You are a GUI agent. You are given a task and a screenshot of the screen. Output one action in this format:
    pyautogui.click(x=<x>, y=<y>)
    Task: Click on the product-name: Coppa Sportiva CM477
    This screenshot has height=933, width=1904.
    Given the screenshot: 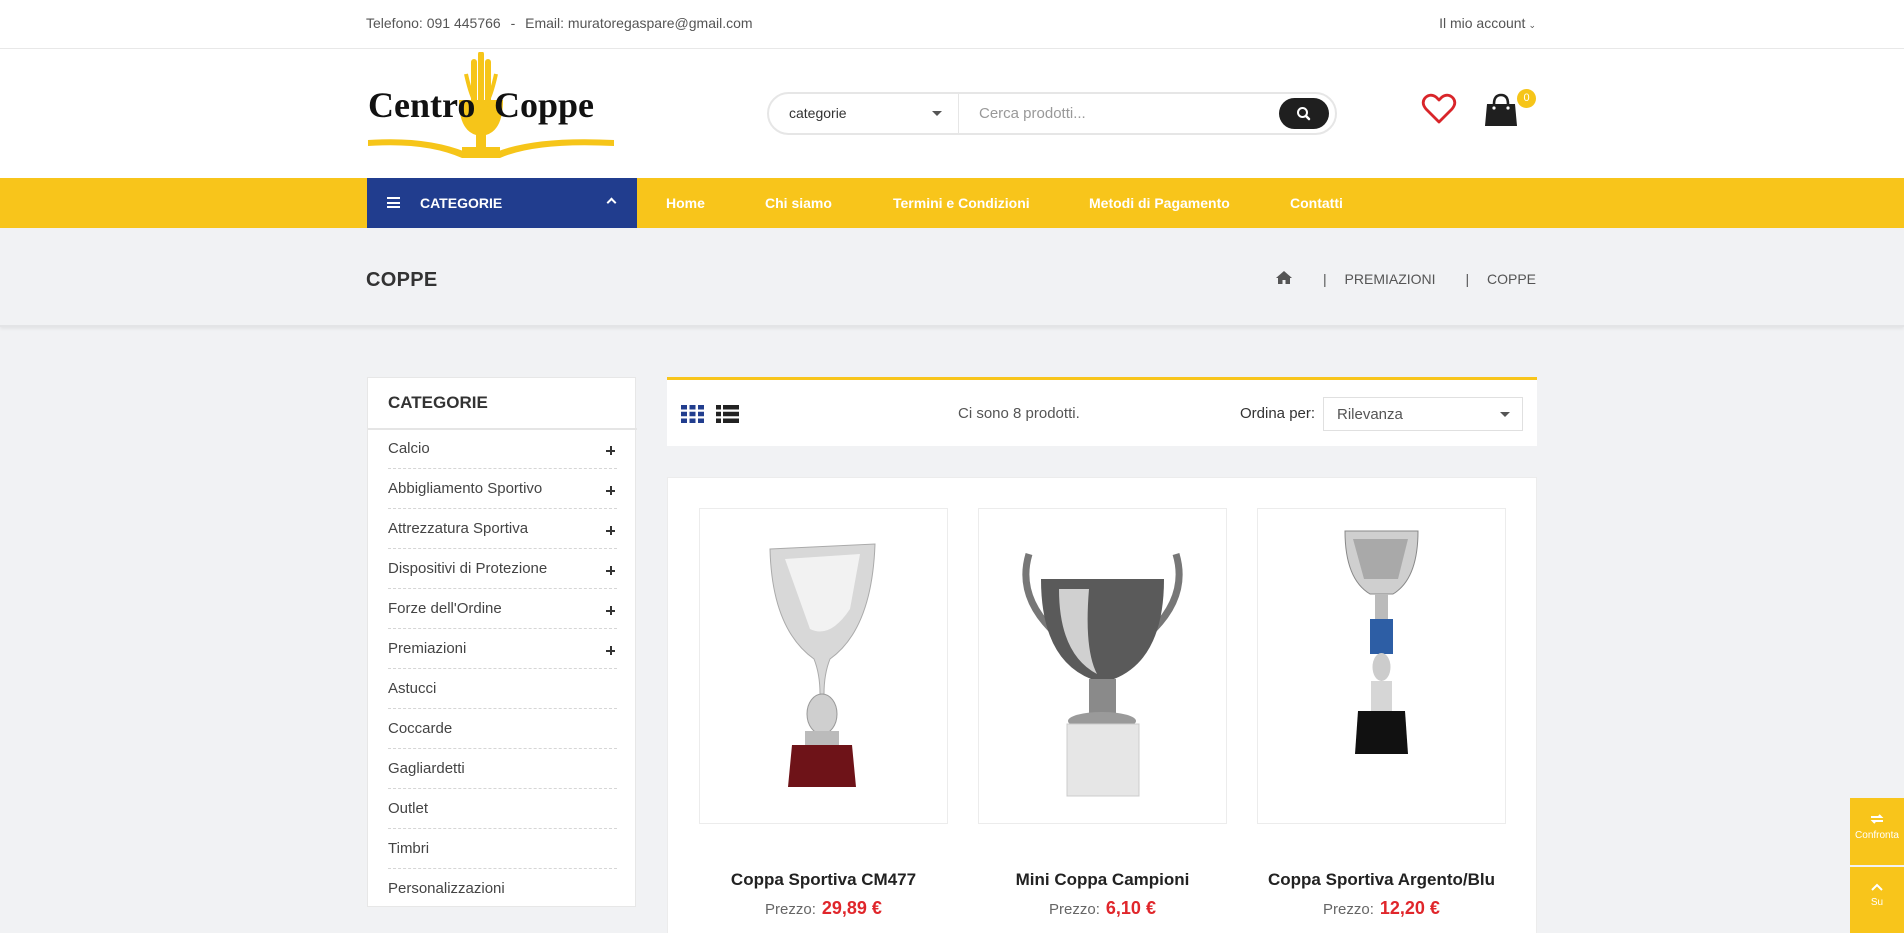 What is the action you would take?
    pyautogui.click(x=823, y=880)
    